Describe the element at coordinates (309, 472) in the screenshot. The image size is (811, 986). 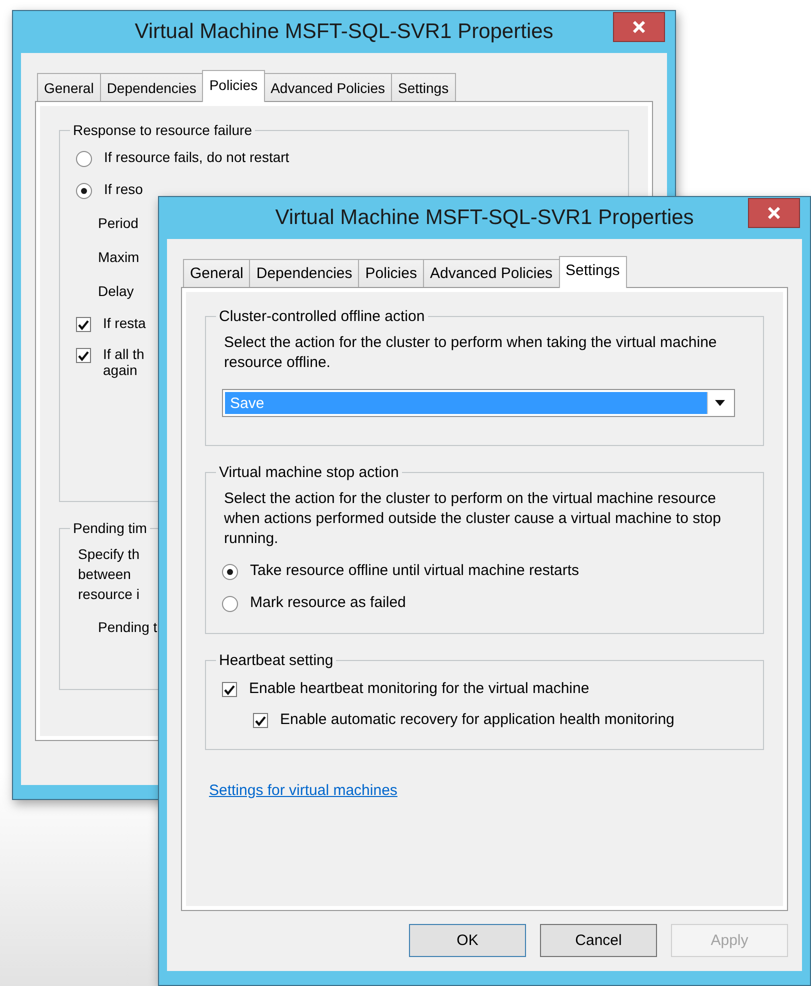
I see `group-title: Virtual machine stop action` at that location.